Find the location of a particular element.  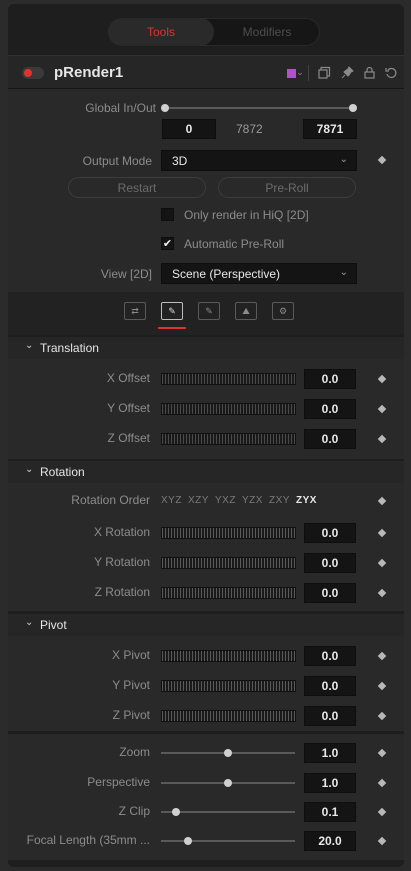

z-pivot-thumbwheel is located at coordinates (228, 716).